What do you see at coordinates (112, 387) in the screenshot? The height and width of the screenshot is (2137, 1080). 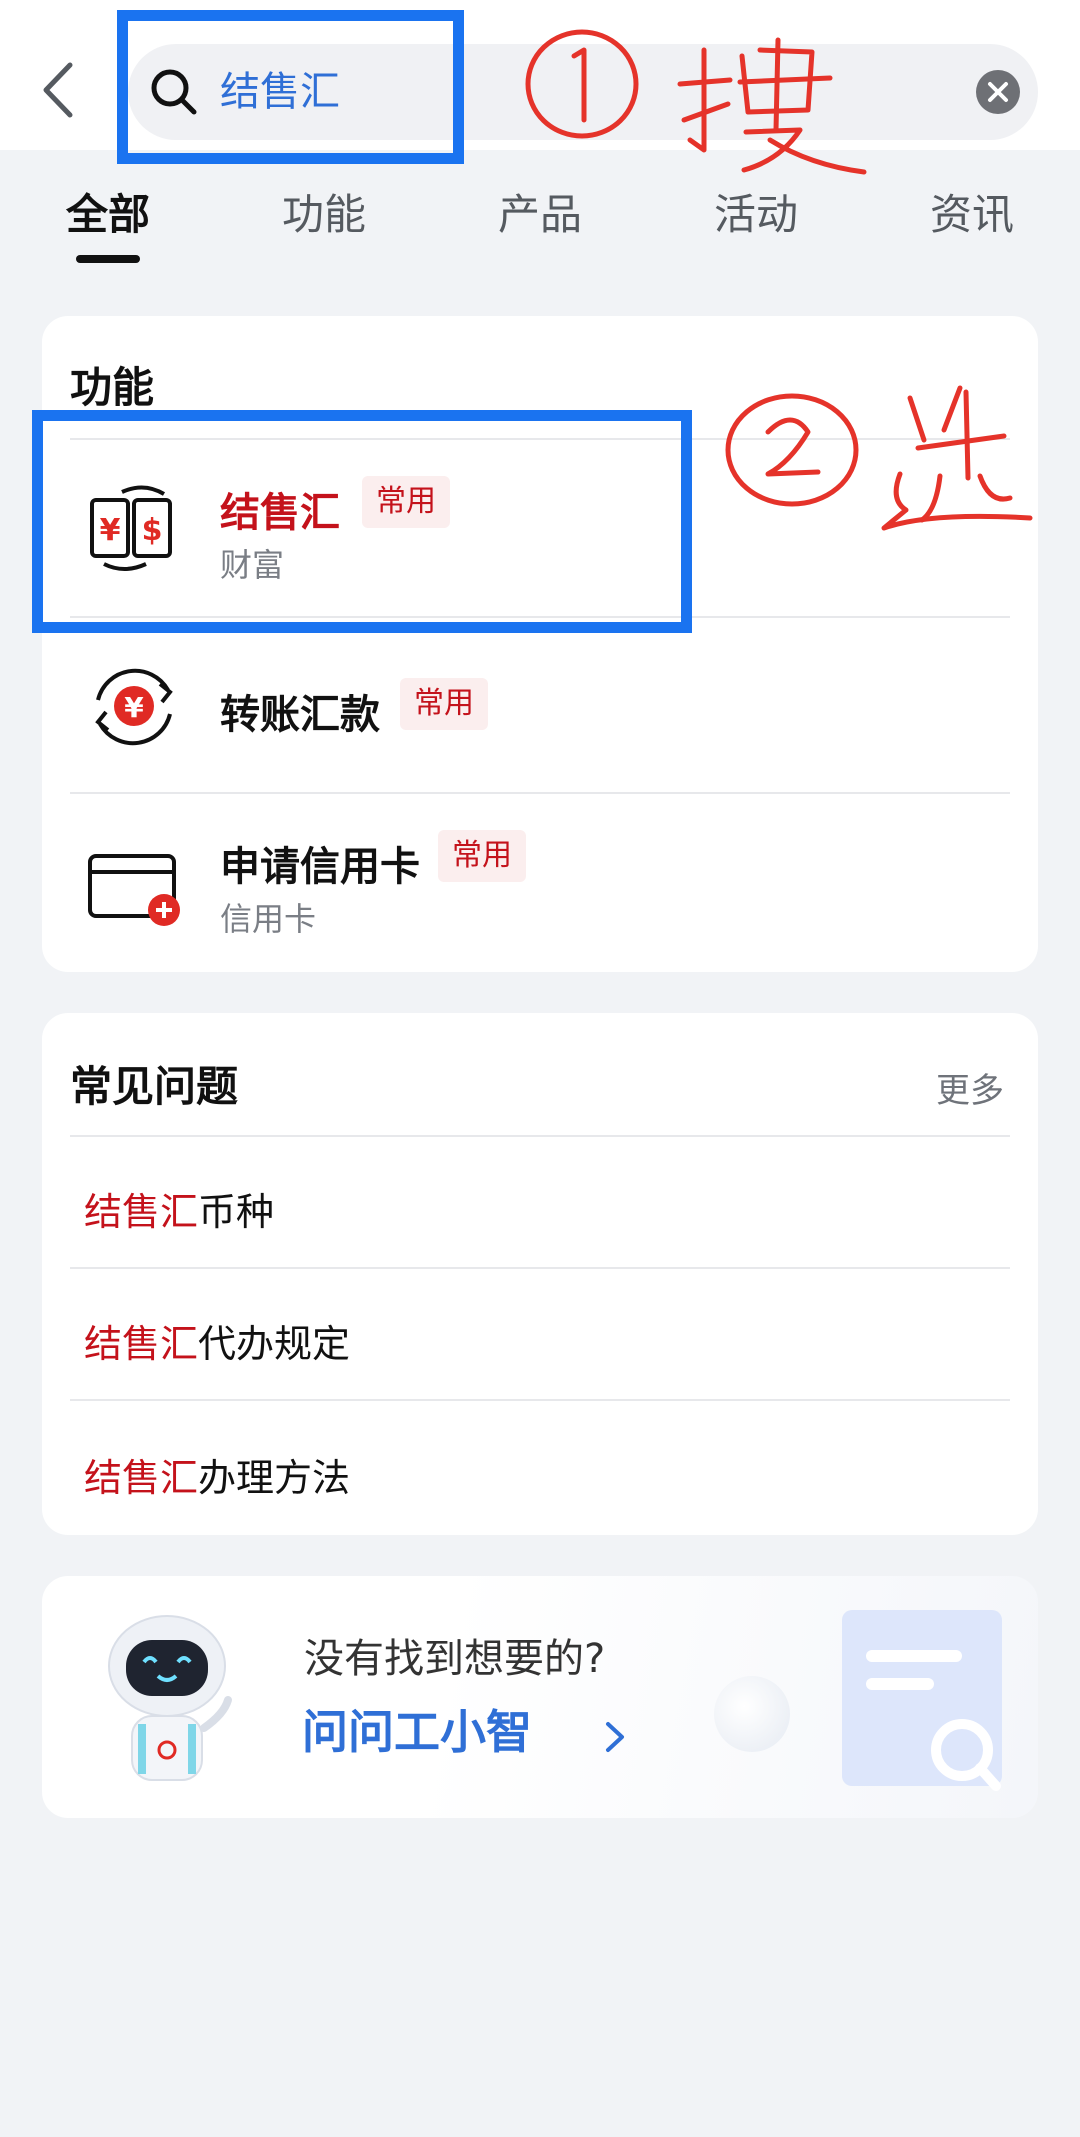 I see `functions-title: 功能` at bounding box center [112, 387].